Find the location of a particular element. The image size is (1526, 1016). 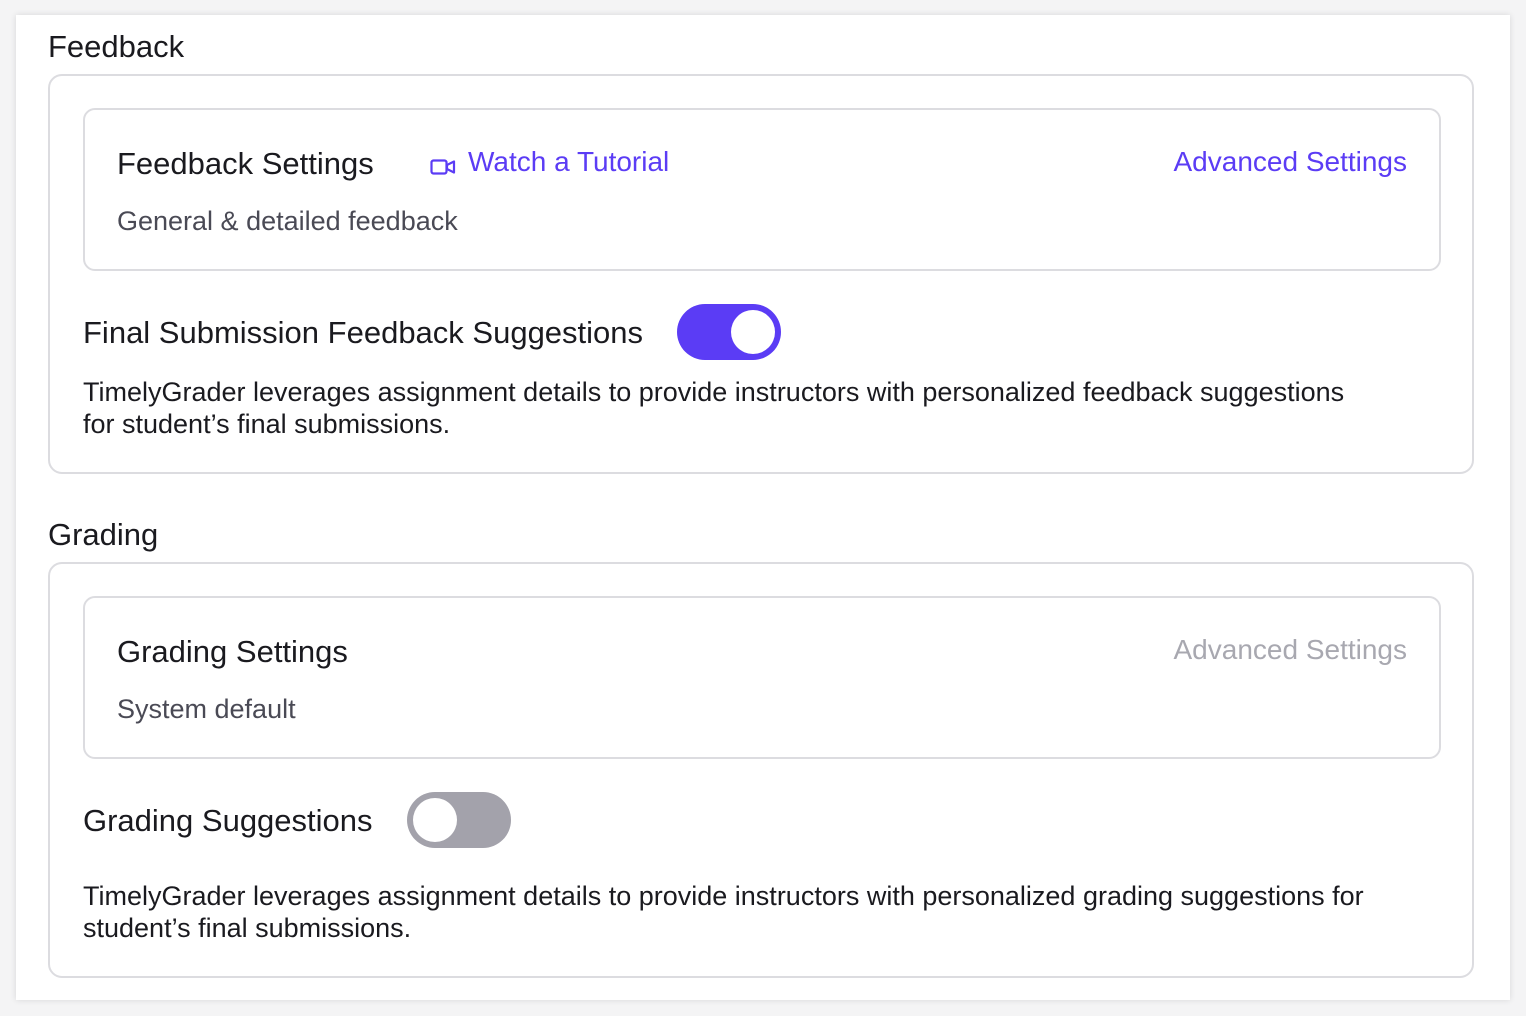

final-submission-feedback-toggle is located at coordinates (729, 332).